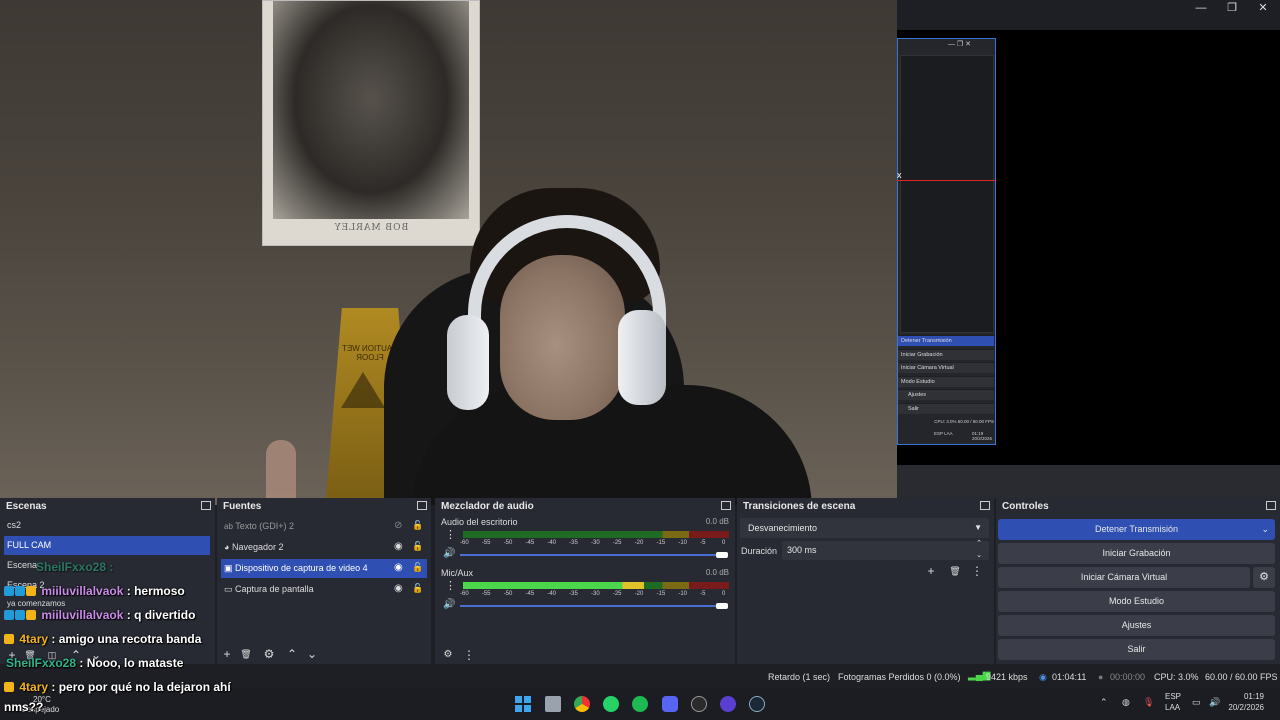  Describe the element at coordinates (699, 704) in the screenshot. I see `obs-icon` at that location.